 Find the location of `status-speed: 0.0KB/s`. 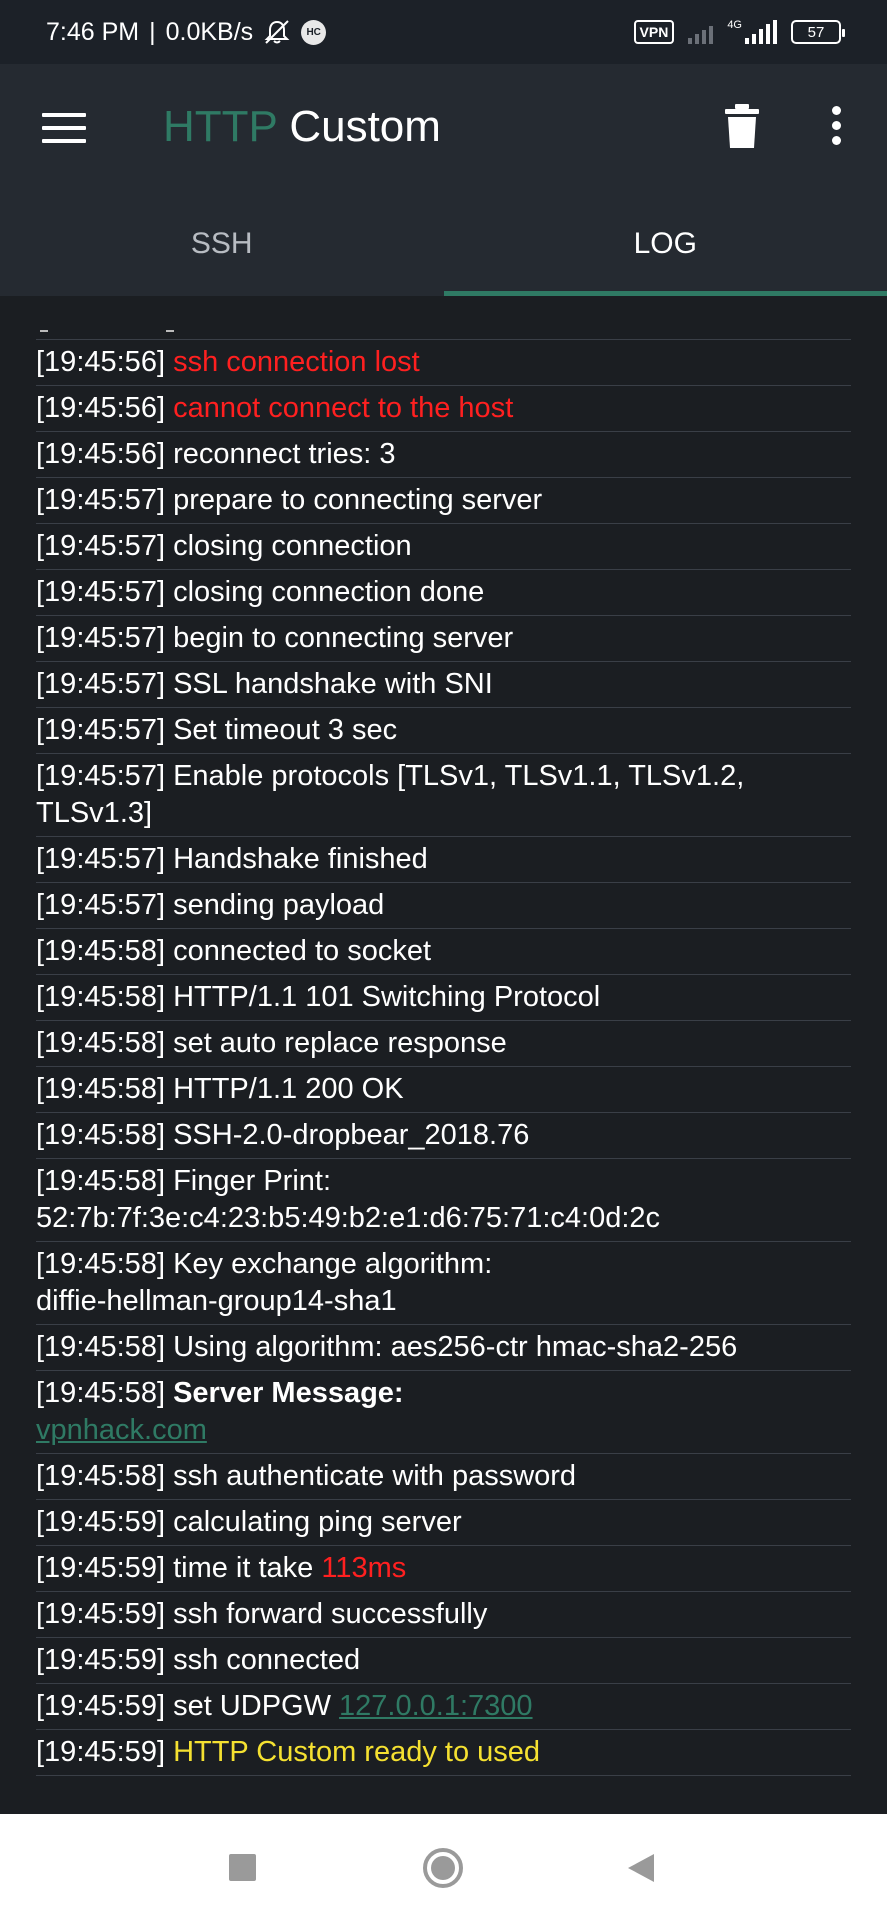

status-speed: 0.0KB/s is located at coordinates (209, 31).